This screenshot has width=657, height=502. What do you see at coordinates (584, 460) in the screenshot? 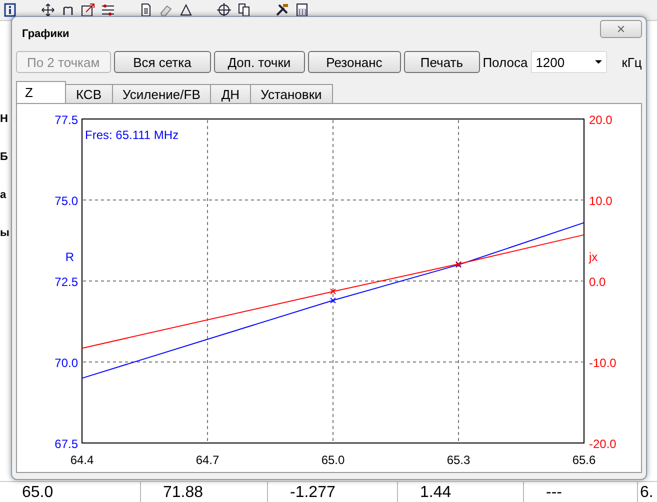
I see `axis-tick-label: 65.6` at bounding box center [584, 460].